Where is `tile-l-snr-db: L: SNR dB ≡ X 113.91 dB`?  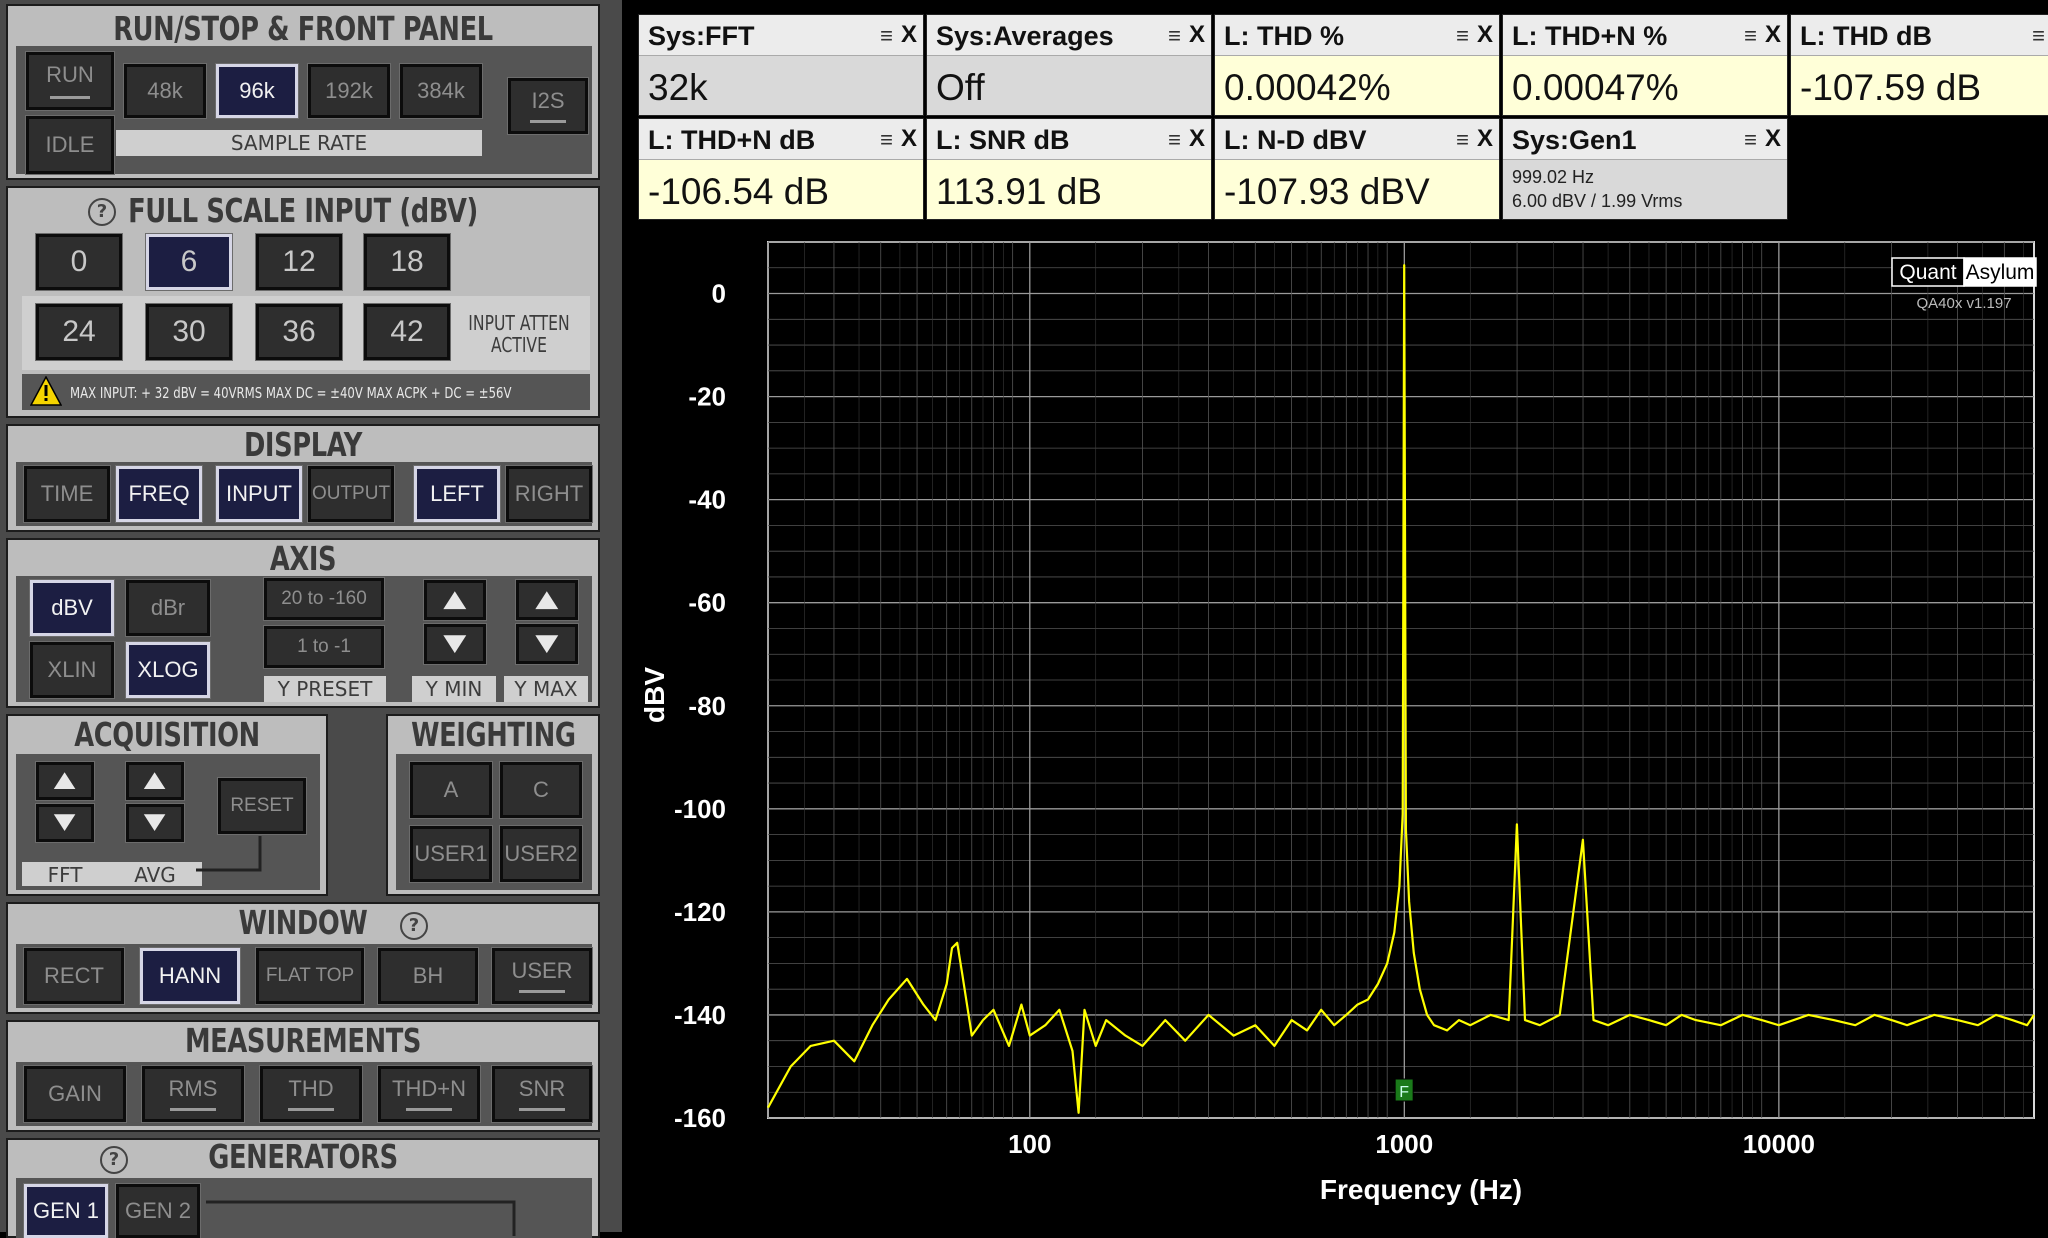
tile-l-snr-db: L: SNR dB ≡ X 113.91 dB is located at coordinates (1069, 169).